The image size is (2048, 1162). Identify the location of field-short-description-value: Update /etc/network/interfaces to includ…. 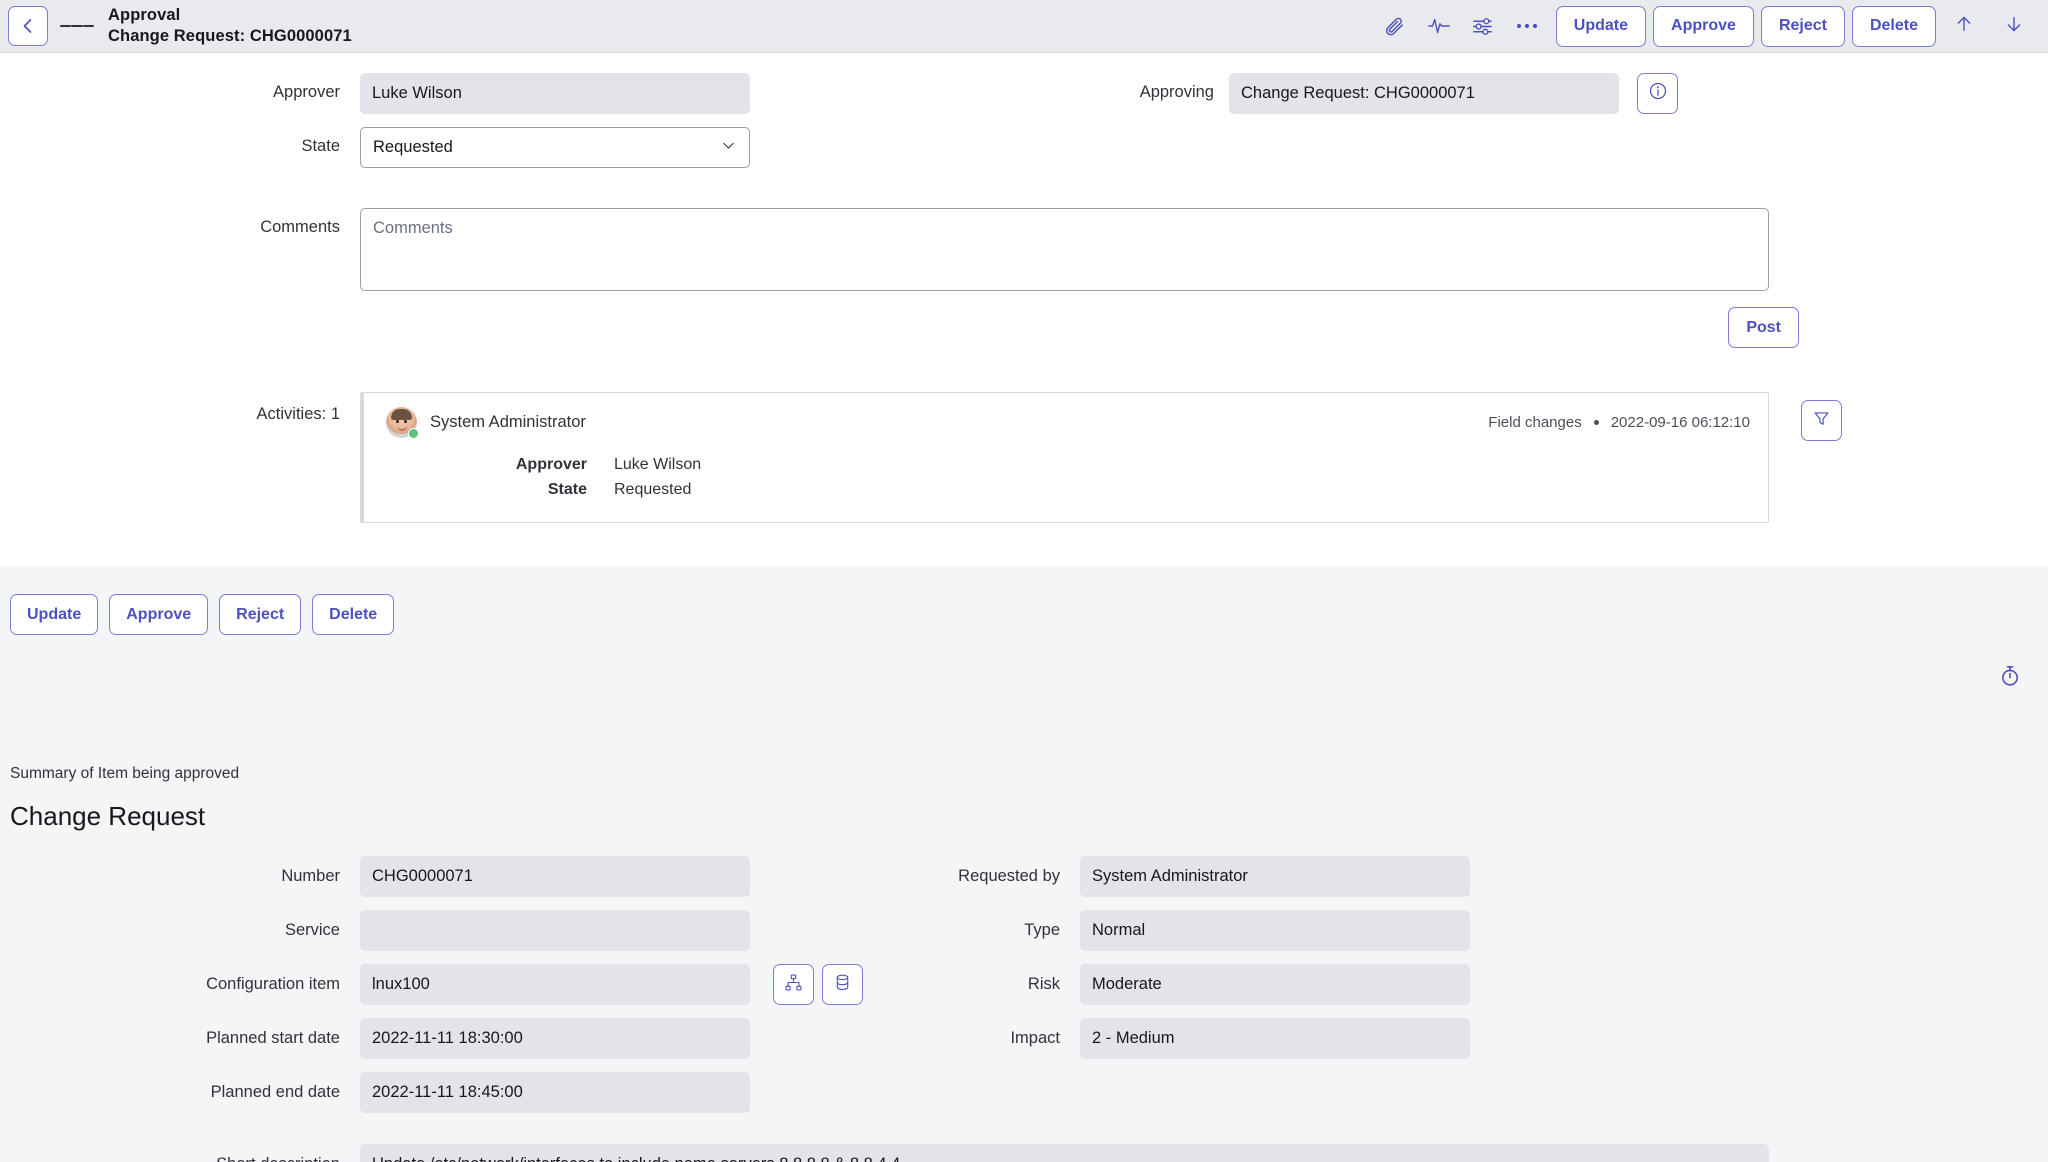
(1064, 1153).